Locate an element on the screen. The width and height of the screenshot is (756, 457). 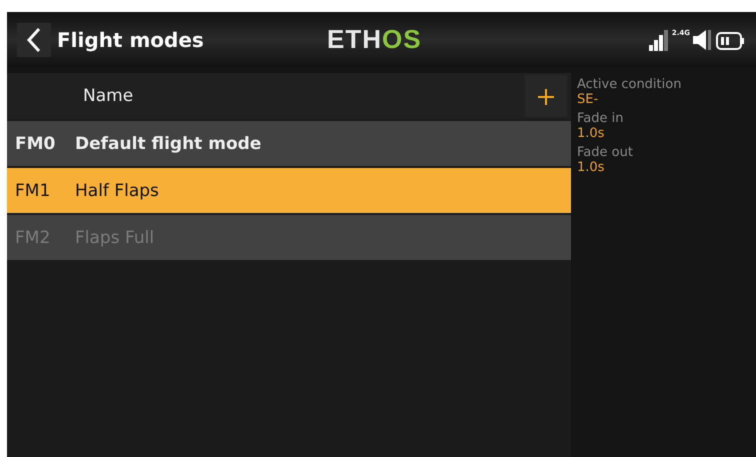
signal-icon is located at coordinates (658, 39).